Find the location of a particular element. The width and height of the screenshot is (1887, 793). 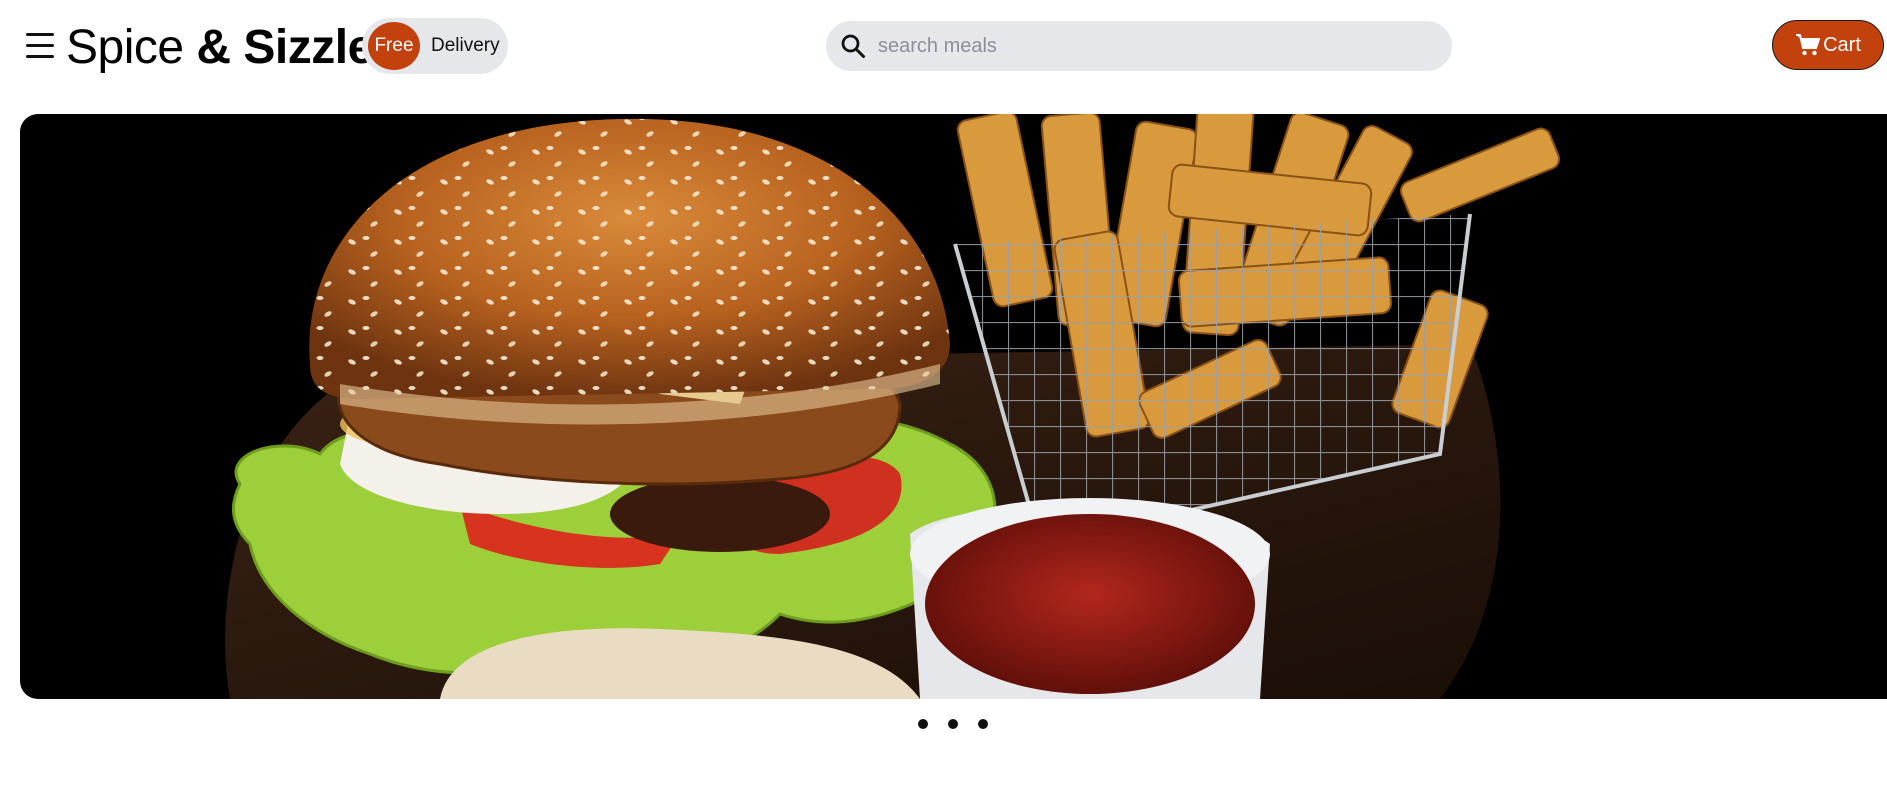

menu-icon is located at coordinates (40, 46).